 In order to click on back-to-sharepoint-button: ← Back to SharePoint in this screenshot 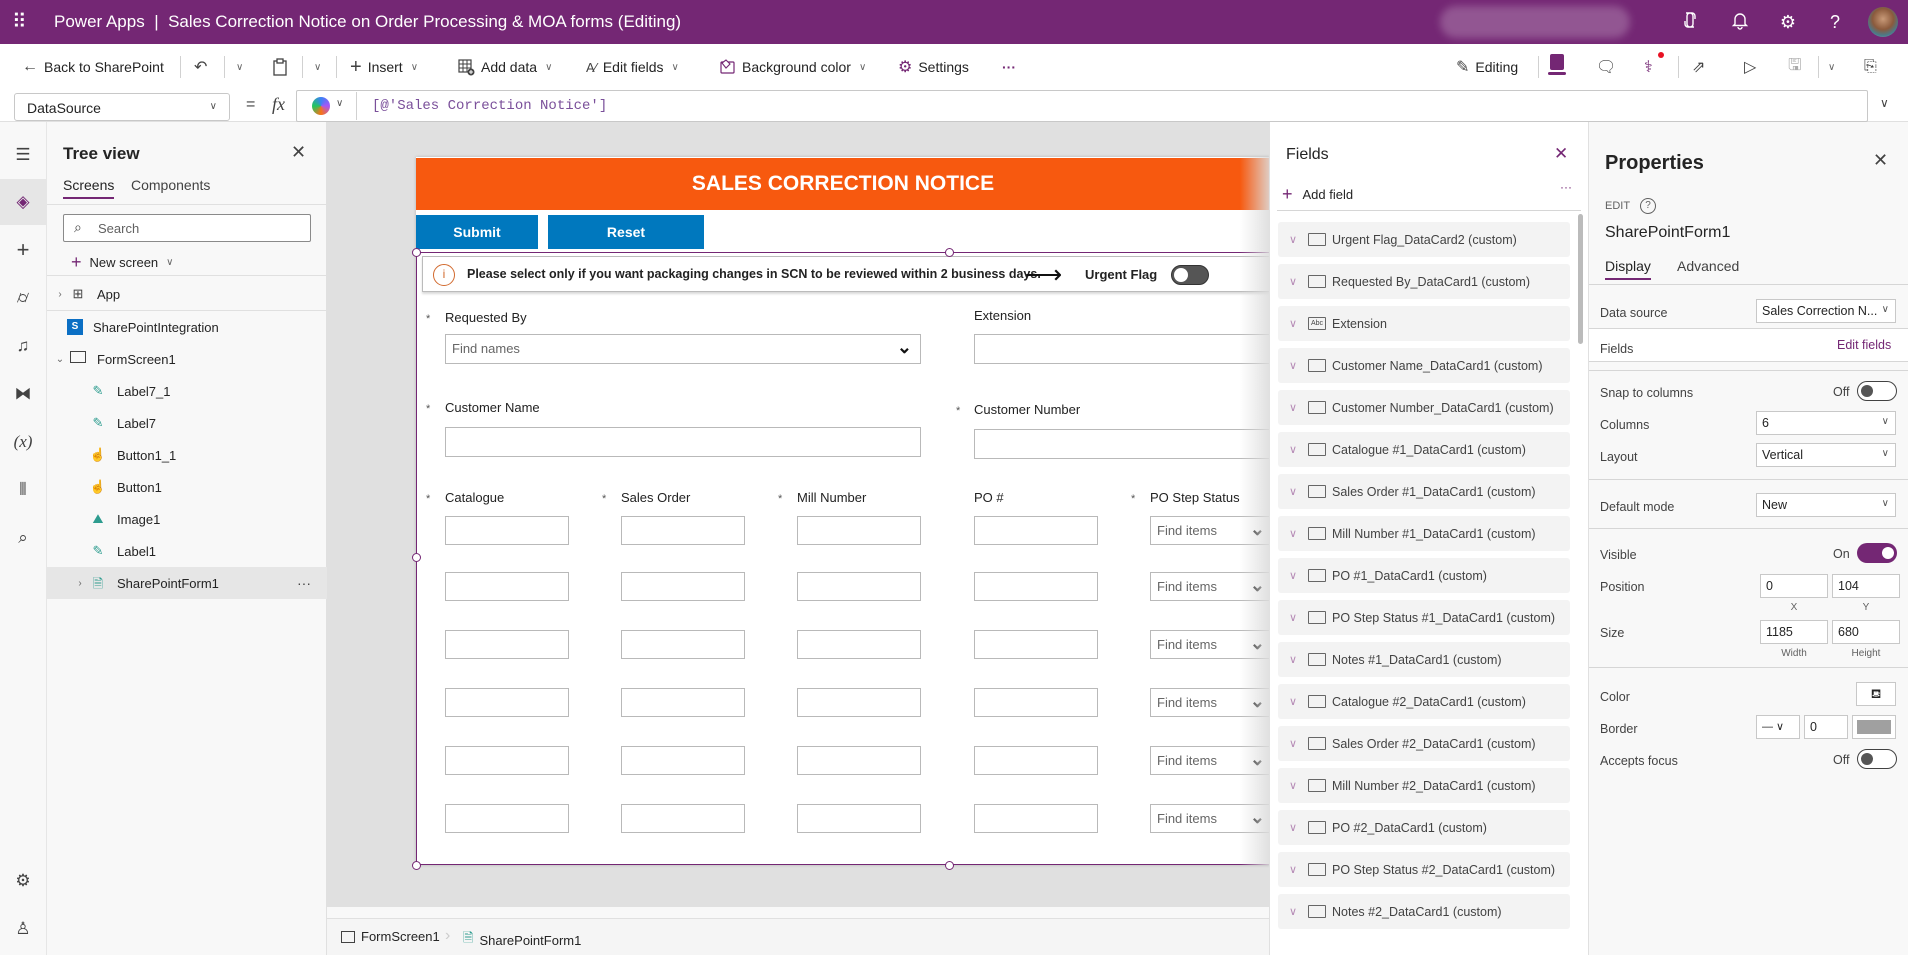, I will do `click(93, 67)`.